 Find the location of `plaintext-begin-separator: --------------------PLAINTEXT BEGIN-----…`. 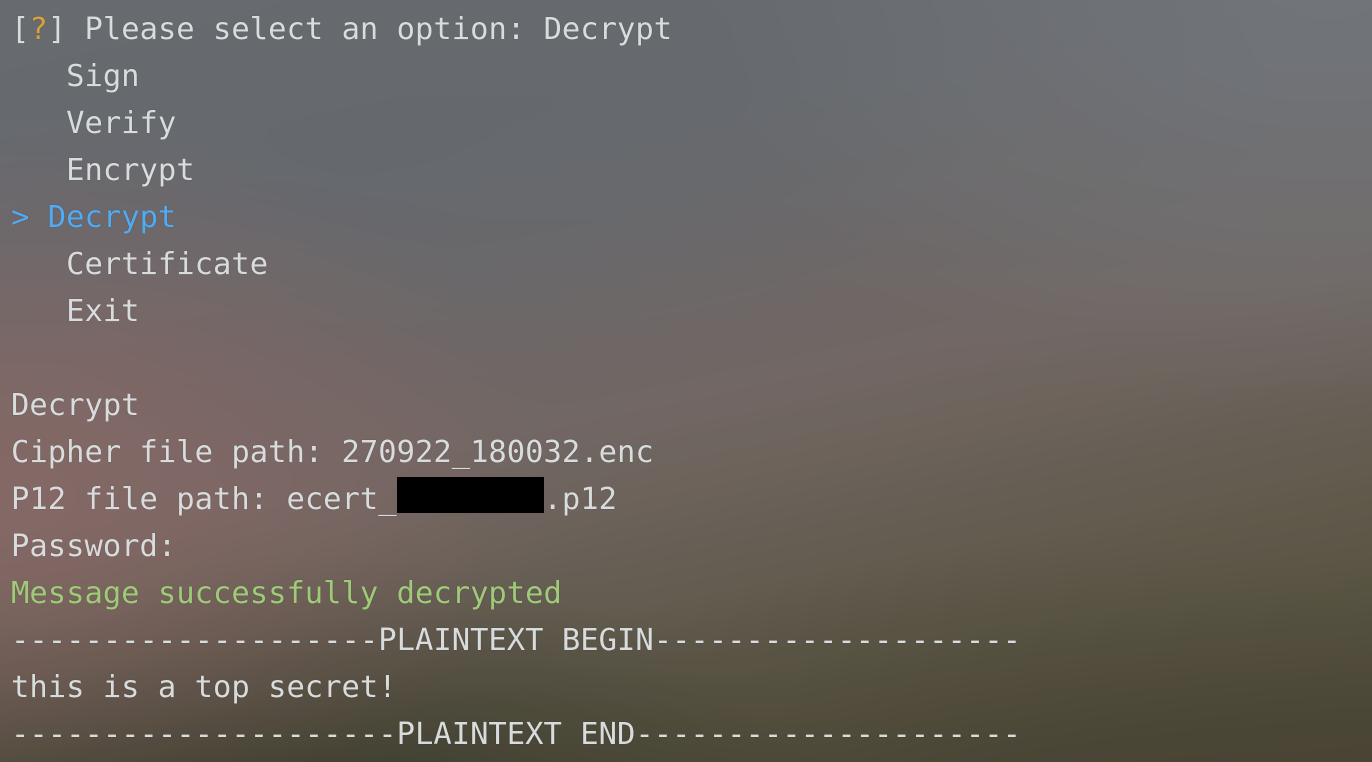

plaintext-begin-separator: --------------------PLAINTEXT BEGIN-----… is located at coordinates (516, 641).